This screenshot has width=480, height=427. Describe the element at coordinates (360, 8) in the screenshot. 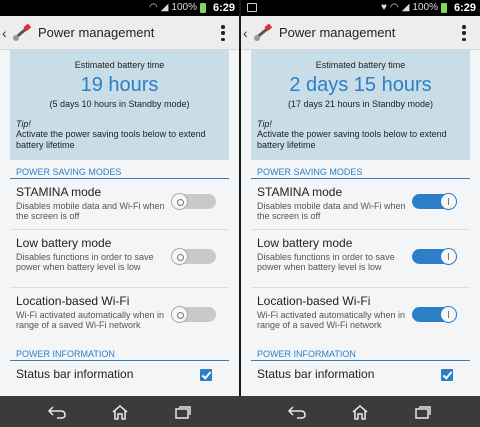

I see `status-bar: ♥ ◠ ◢ 100% 6:29` at that location.